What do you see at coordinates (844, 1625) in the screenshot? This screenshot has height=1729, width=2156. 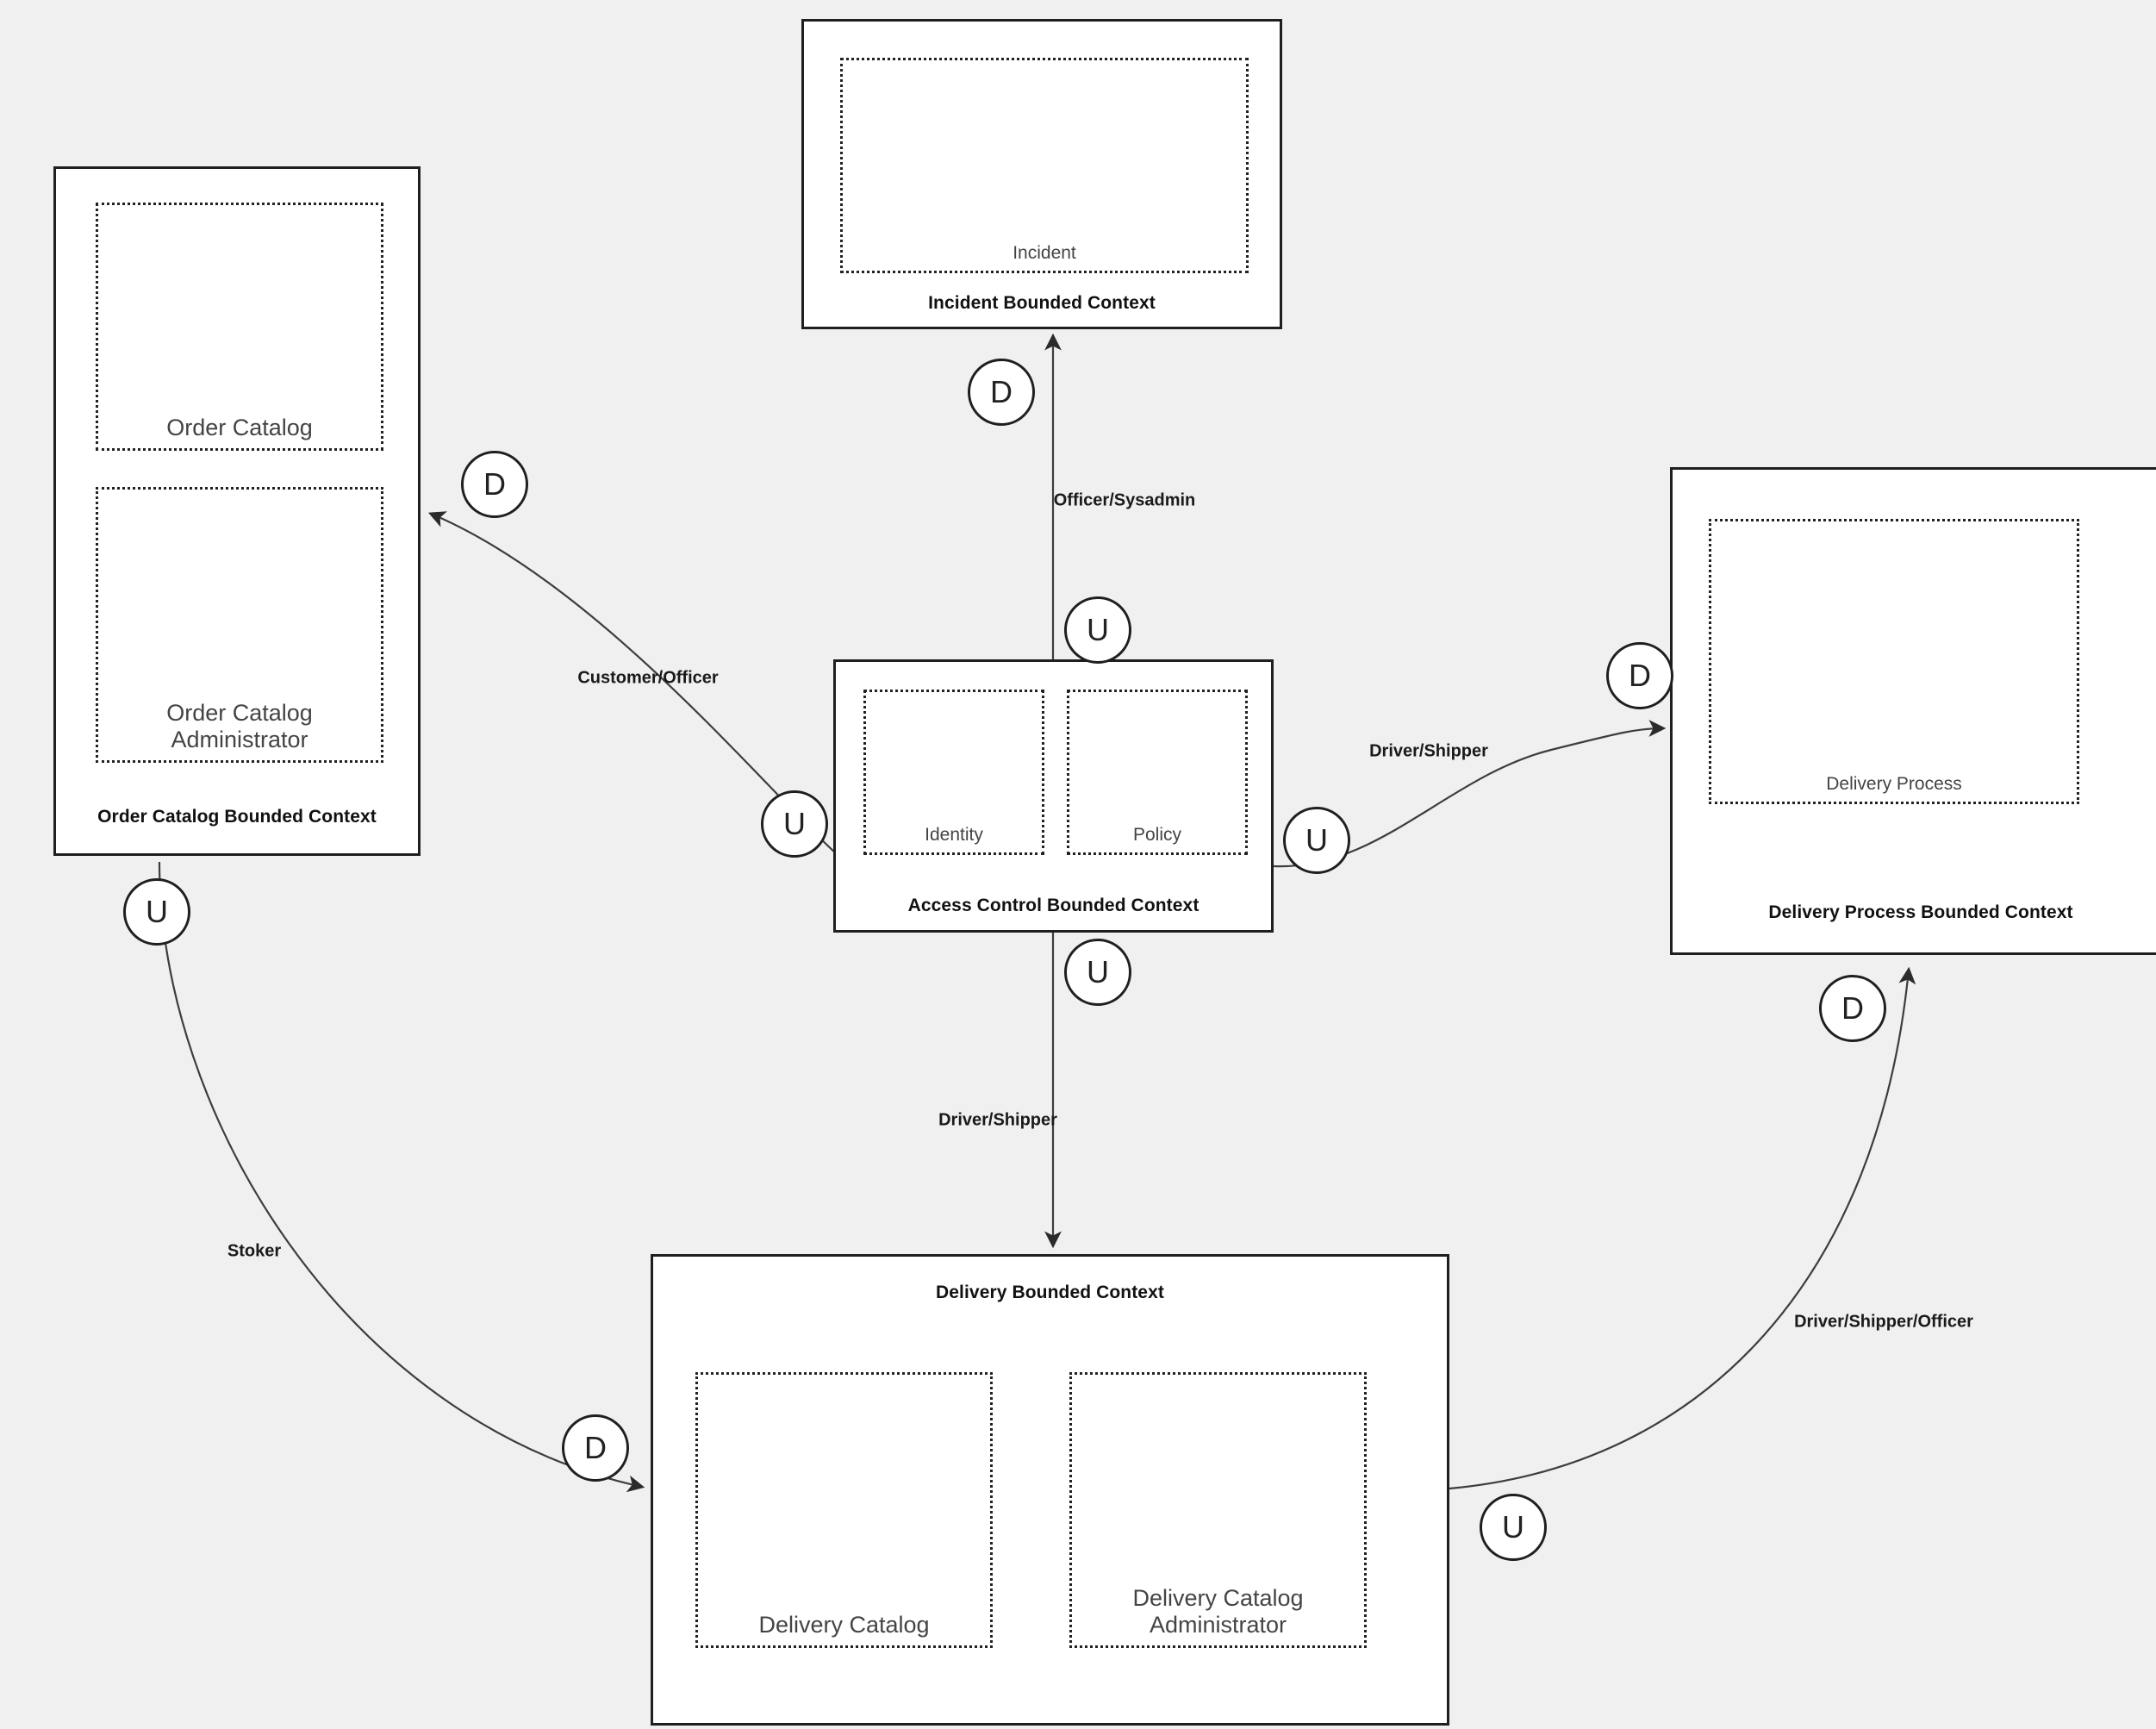 I see `aggregate-delivery-catalog-label: Delivery Catalog` at bounding box center [844, 1625].